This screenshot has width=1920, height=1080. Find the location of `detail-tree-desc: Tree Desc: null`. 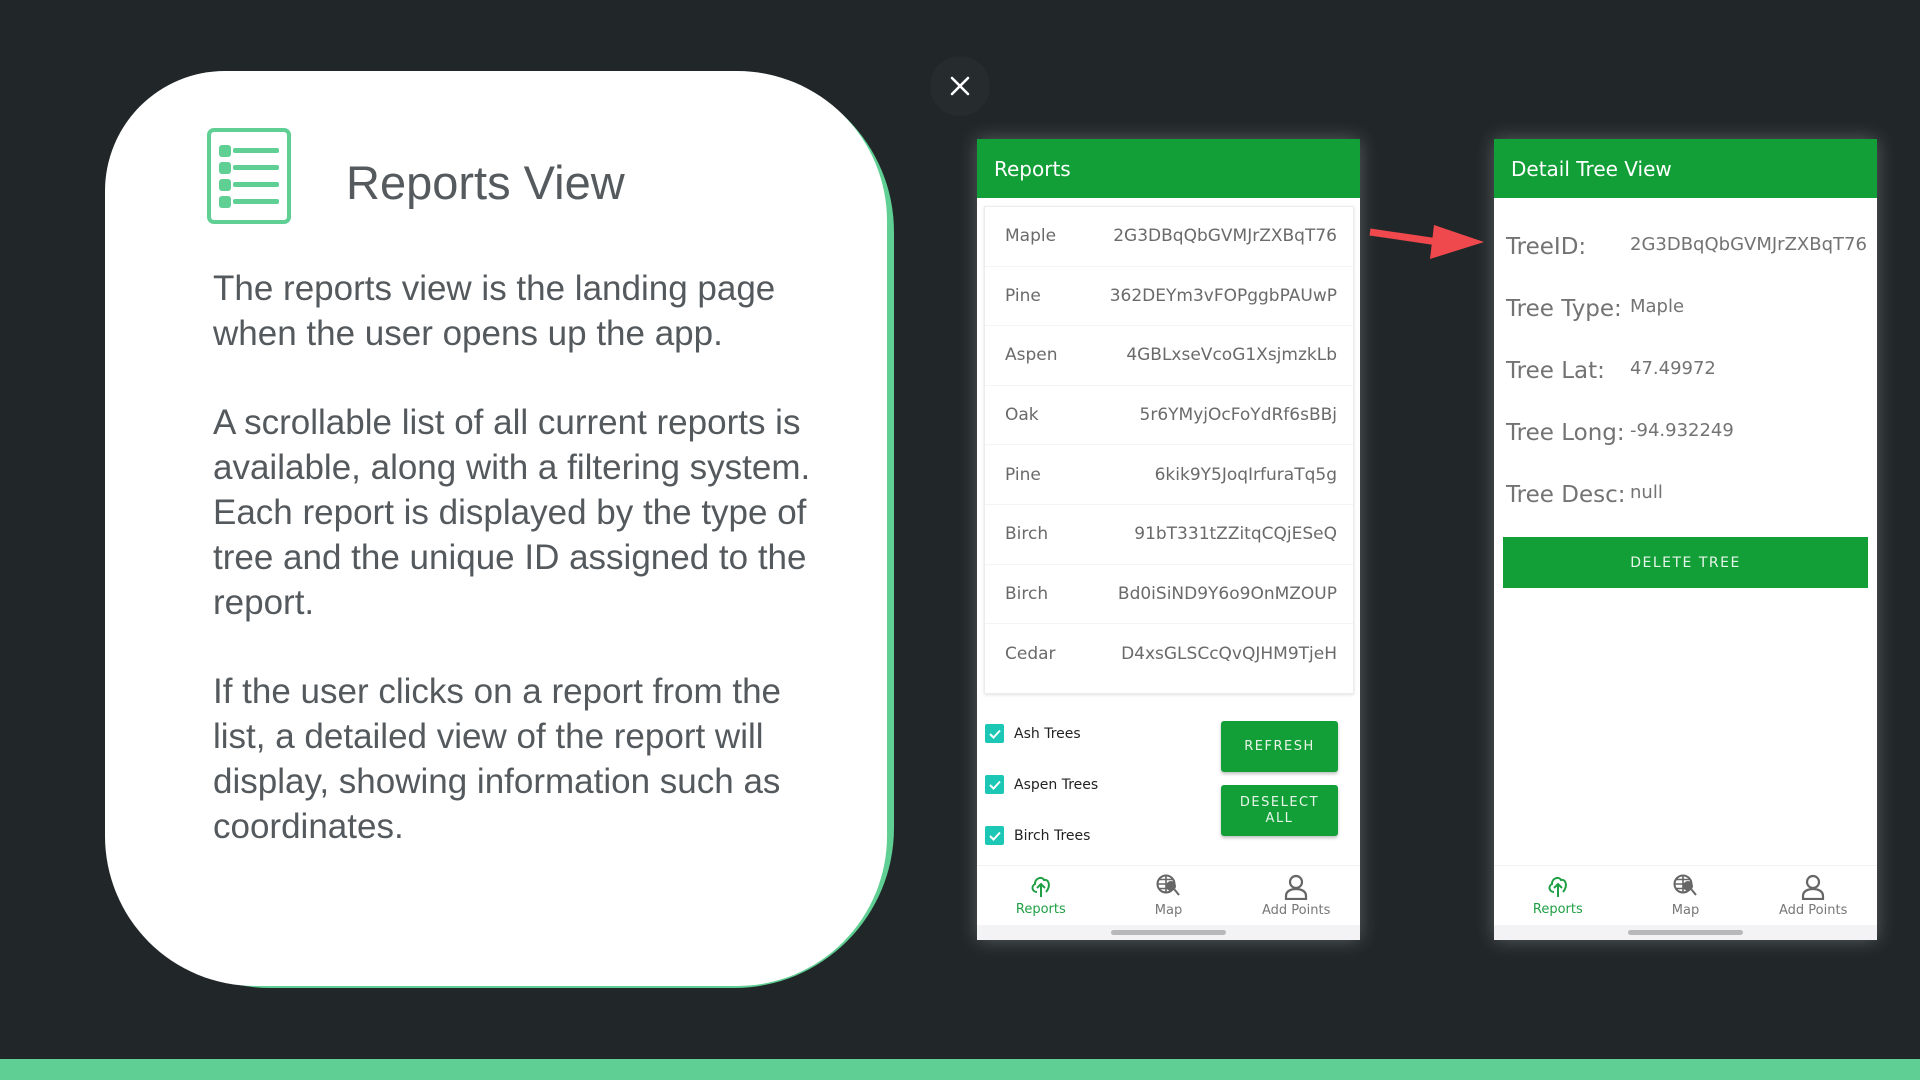

detail-tree-desc: Tree Desc: null is located at coordinates (1584, 495).